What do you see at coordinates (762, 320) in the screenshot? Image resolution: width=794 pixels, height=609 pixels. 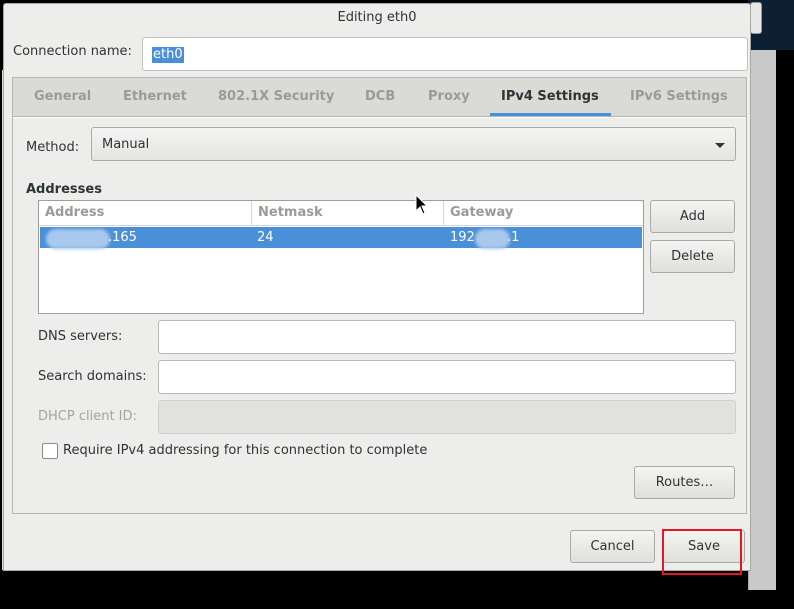 I see `background-panel` at bounding box center [762, 320].